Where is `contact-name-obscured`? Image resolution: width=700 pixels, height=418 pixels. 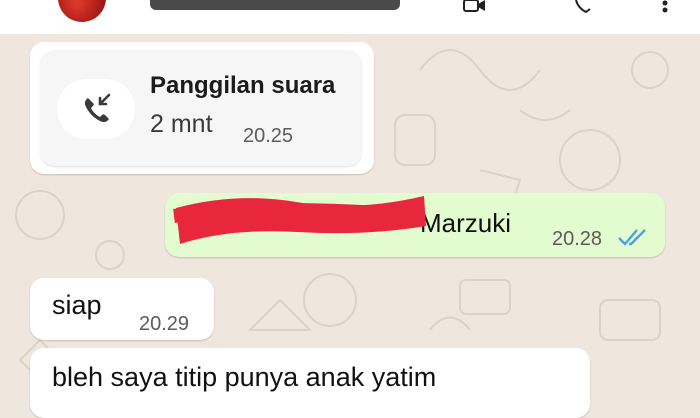
contact-name-obscured is located at coordinates (275, 5).